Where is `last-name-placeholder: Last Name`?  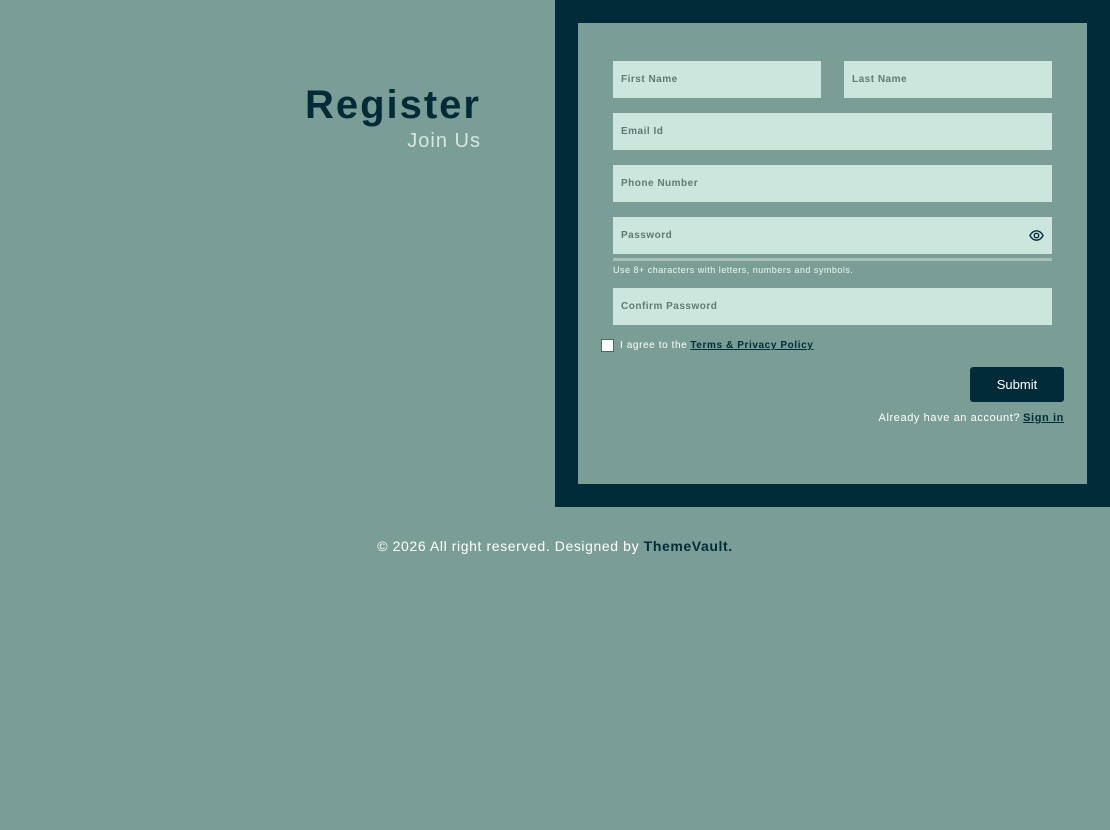
last-name-placeholder: Last Name is located at coordinates (880, 79).